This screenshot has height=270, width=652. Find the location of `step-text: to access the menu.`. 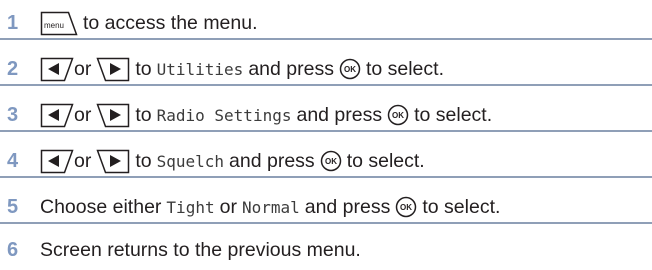

step-text: to access the menu. is located at coordinates (170, 22).